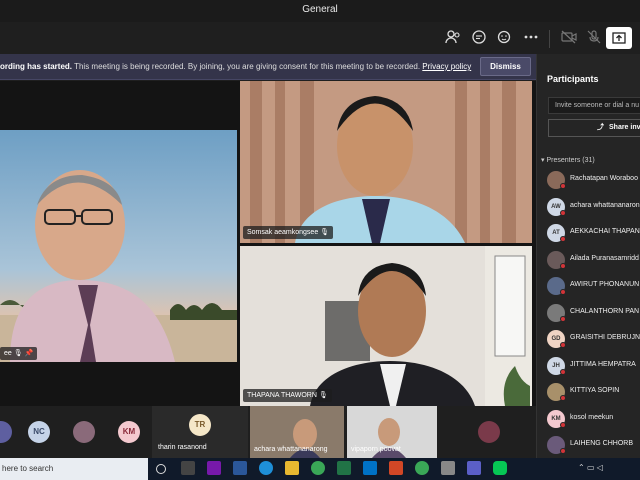 The width and height of the screenshot is (640, 480). I want to click on chevron-down-icon: ▾, so click(543, 160).